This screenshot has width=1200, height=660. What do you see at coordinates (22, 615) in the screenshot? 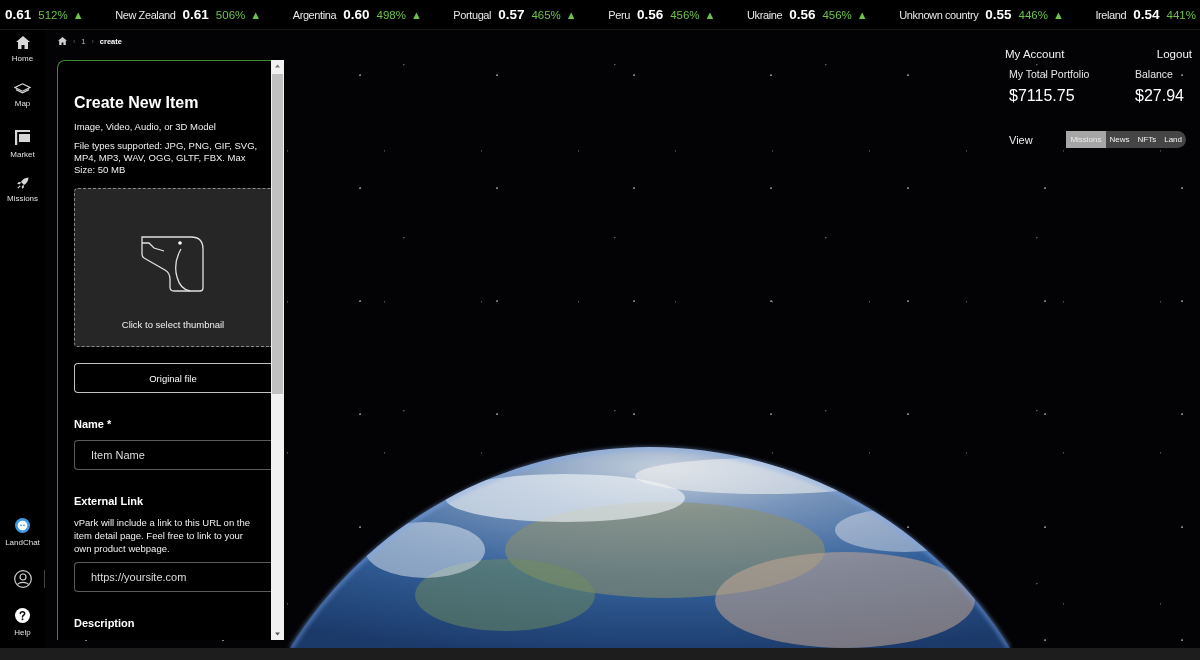
I see `help-icon` at bounding box center [22, 615].